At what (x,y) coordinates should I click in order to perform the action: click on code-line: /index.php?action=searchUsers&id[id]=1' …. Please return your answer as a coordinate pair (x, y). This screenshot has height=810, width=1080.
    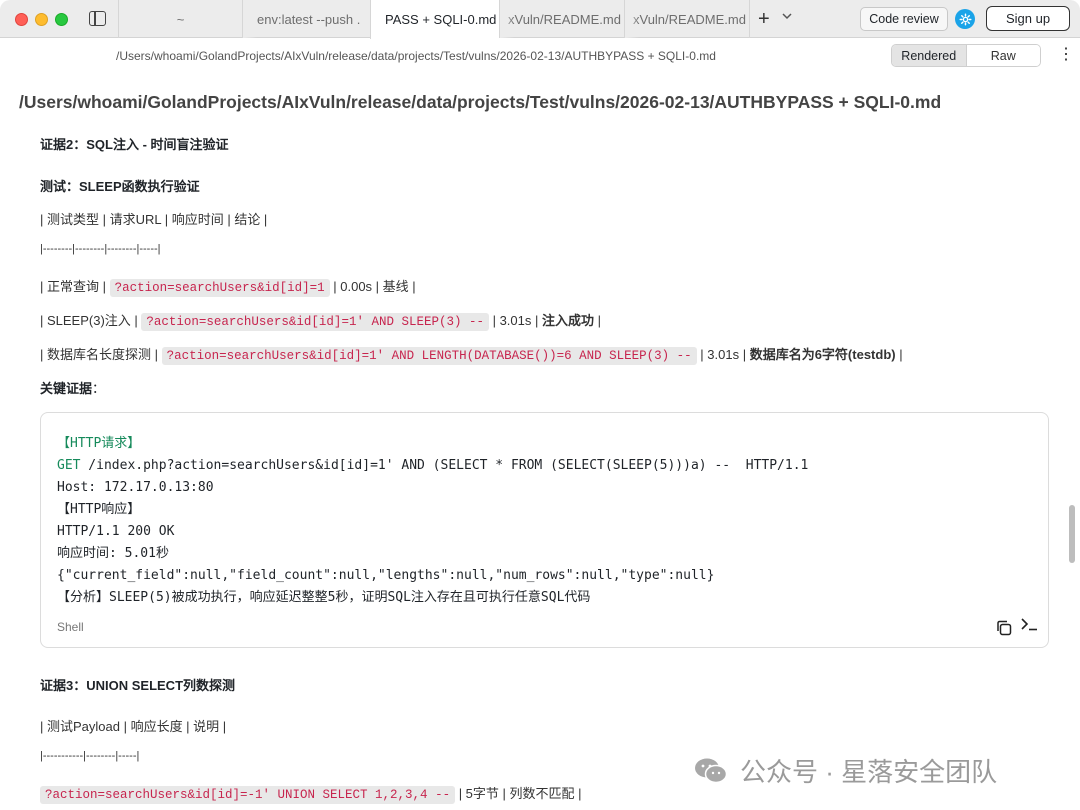
    Looking at the image, I should click on (444, 465).